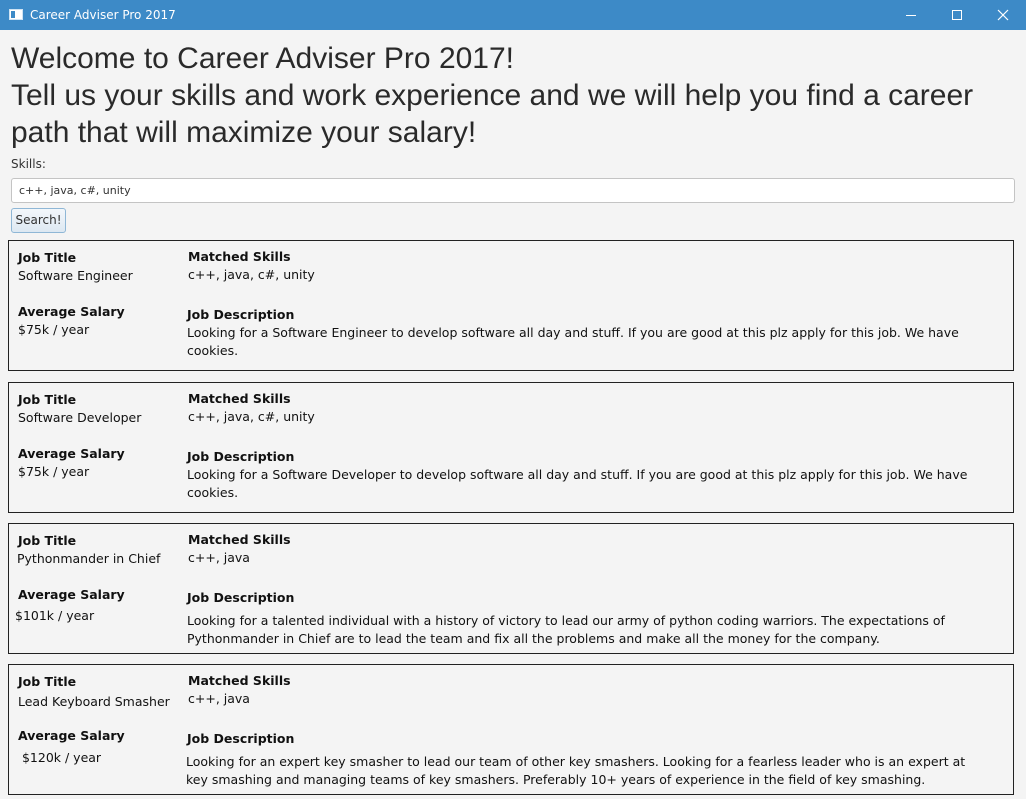 The height and width of the screenshot is (799, 1026). What do you see at coordinates (94, 701) in the screenshot?
I see `job-title-value: Lead Keyboard Smasher` at bounding box center [94, 701].